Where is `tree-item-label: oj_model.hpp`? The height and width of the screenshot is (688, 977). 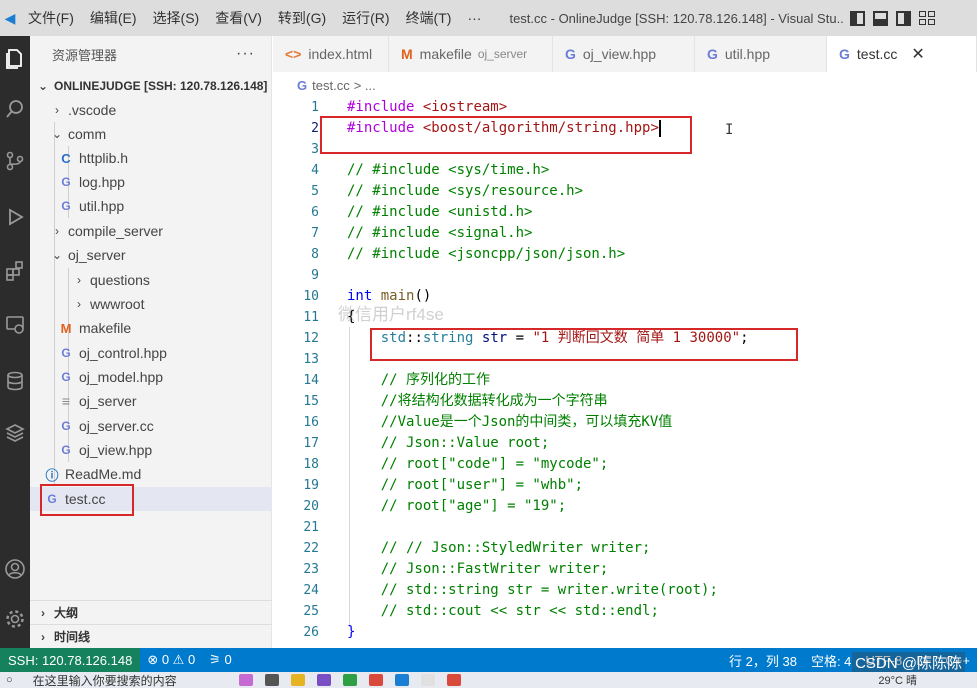
tree-item-label: oj_model.hpp is located at coordinates (121, 377).